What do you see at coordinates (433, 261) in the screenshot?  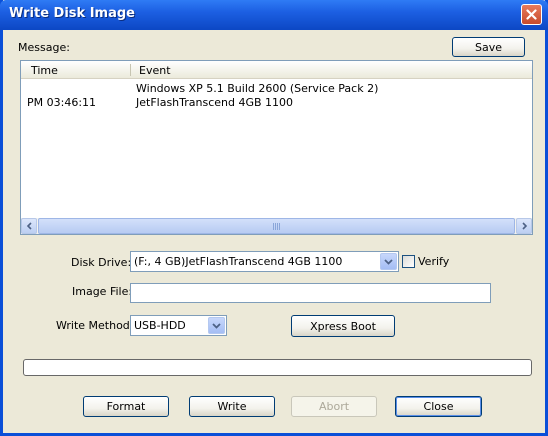 I see `verify-label: Verify` at bounding box center [433, 261].